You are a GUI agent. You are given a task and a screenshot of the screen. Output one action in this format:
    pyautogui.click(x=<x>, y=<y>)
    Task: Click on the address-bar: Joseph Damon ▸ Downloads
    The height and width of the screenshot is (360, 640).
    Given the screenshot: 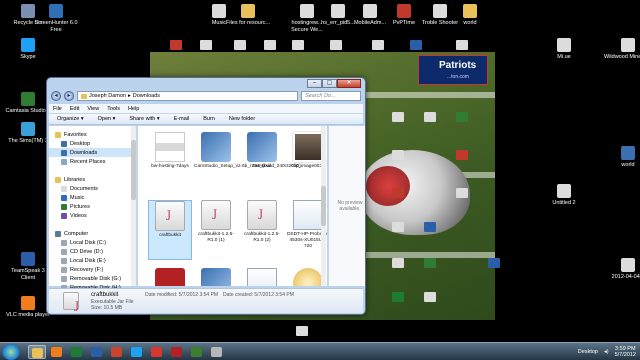 What is the action you would take?
    pyautogui.click(x=187, y=96)
    